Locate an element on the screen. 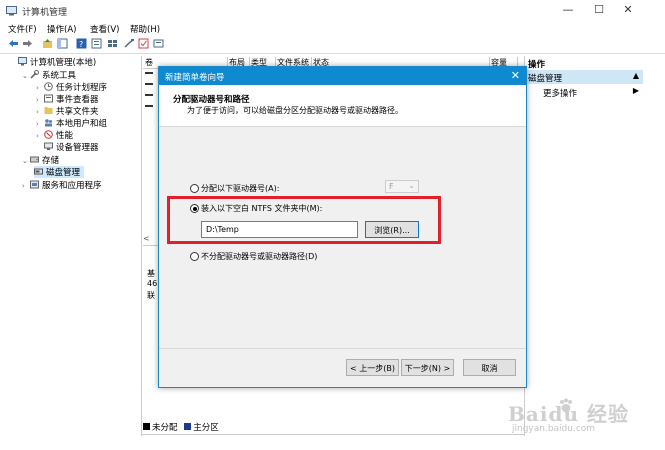 The width and height of the screenshot is (665, 450). tree-item-storage: ⌄ 存储 is located at coordinates (40, 160).